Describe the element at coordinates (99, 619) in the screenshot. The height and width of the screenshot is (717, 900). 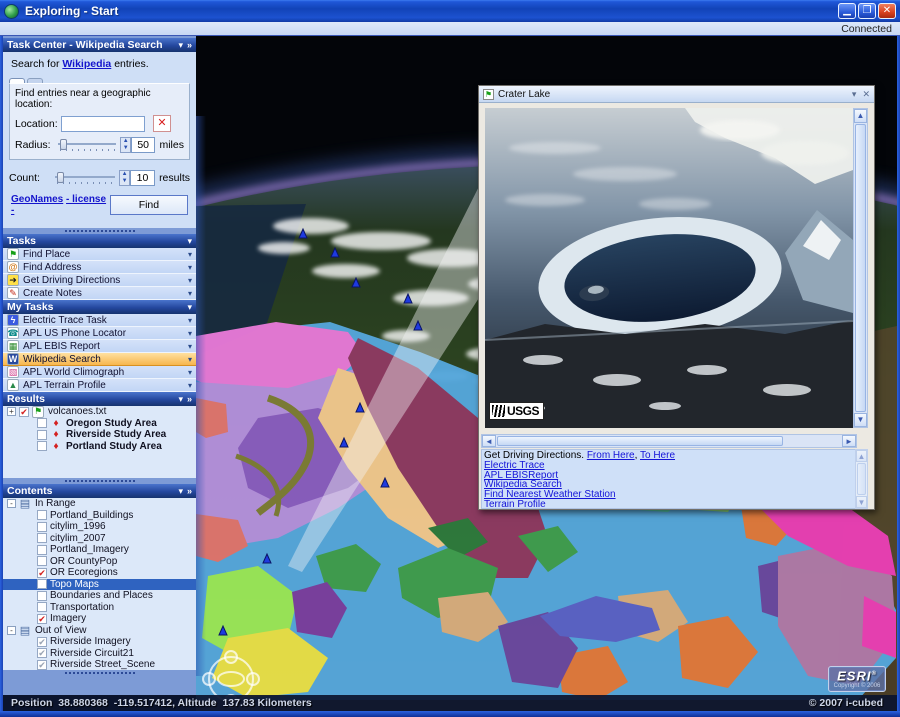
I see `contents-row: Imagery` at that location.